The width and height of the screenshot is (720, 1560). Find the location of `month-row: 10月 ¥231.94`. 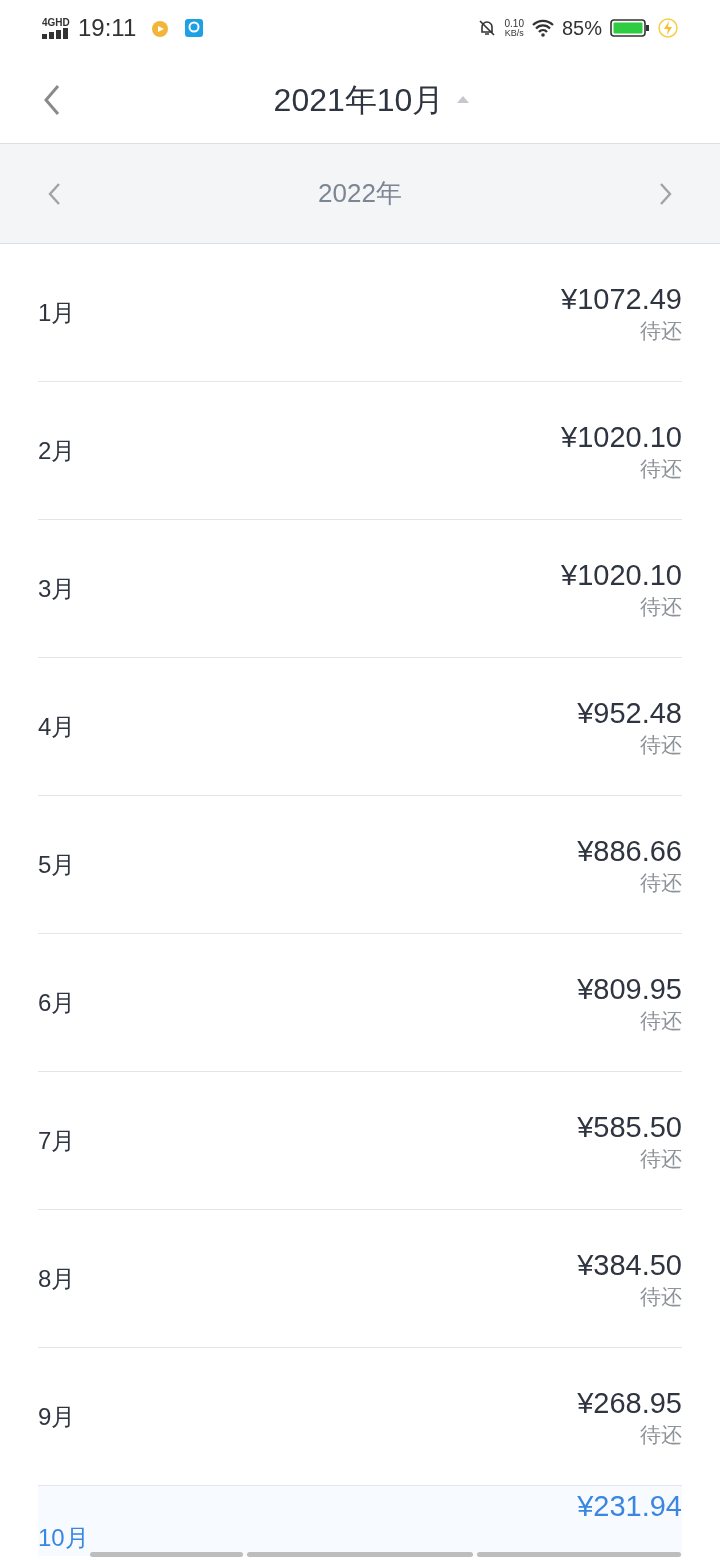

month-row: 10月 ¥231.94 is located at coordinates (360, 1521).